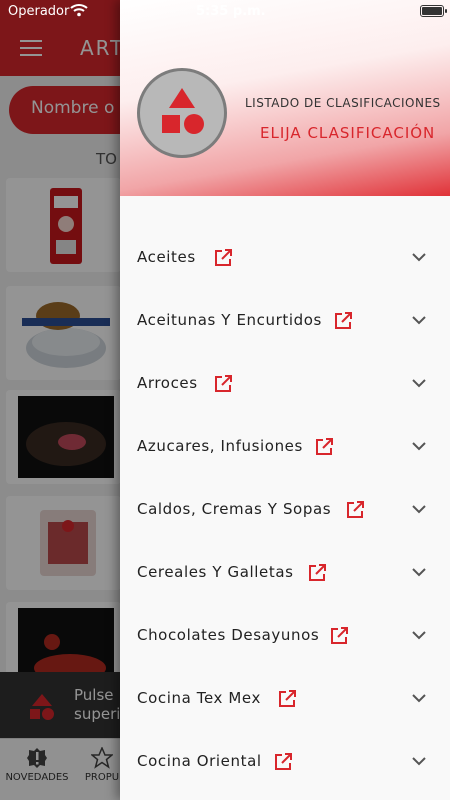 This screenshot has height=800, width=450. I want to click on classification-item-label: Aceitunas Y Encurtidos, so click(229, 320).